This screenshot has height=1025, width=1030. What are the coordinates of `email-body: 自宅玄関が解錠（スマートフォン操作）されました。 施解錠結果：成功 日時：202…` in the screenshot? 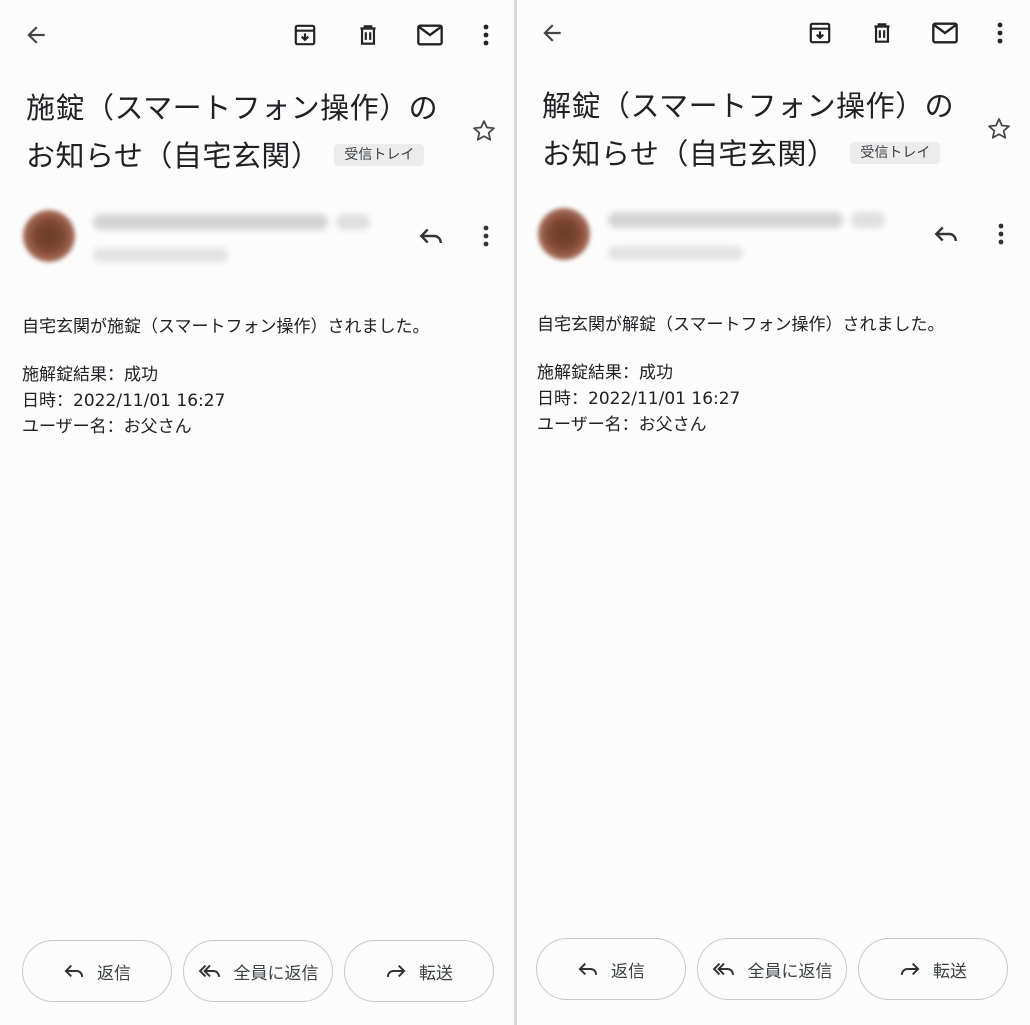 It's located at (772, 375).